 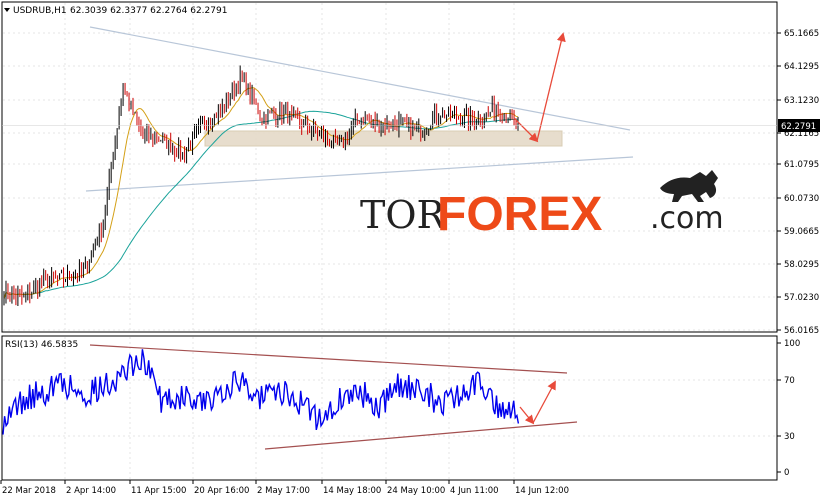 What do you see at coordinates (519, 214) in the screenshot?
I see `watermark-forex: FOREX` at bounding box center [519, 214].